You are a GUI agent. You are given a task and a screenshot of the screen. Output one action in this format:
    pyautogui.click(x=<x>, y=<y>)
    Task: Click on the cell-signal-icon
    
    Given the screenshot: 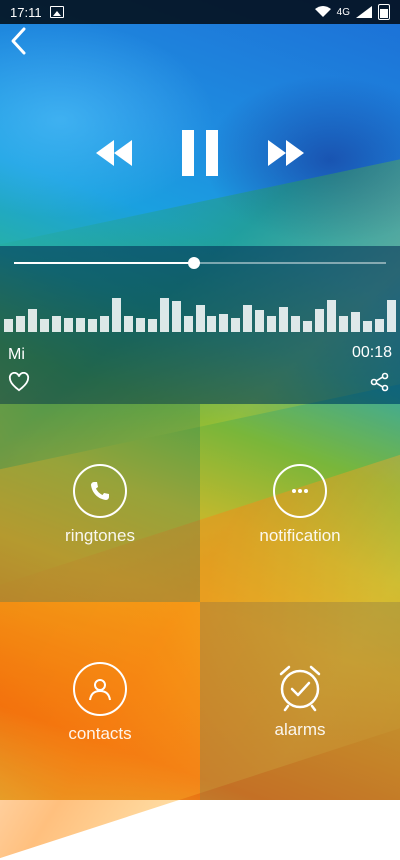 What is the action you would take?
    pyautogui.click(x=364, y=12)
    